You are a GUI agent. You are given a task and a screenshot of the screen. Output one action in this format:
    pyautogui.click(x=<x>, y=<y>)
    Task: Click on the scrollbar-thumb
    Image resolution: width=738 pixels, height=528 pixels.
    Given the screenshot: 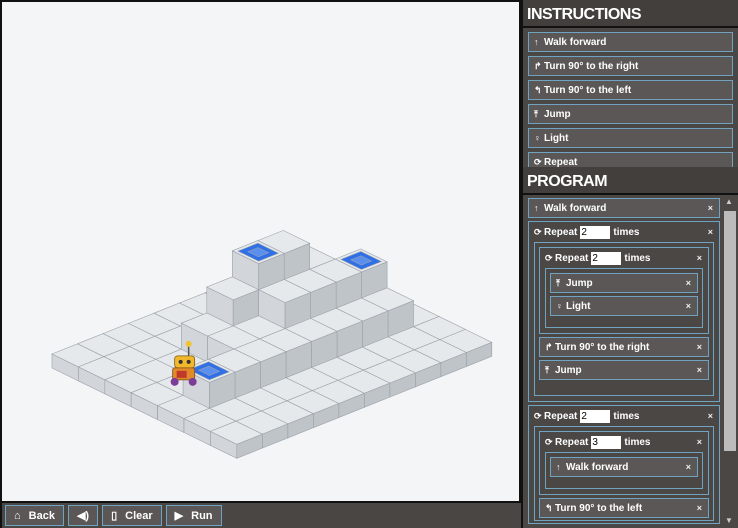 What is the action you would take?
    pyautogui.click(x=730, y=331)
    